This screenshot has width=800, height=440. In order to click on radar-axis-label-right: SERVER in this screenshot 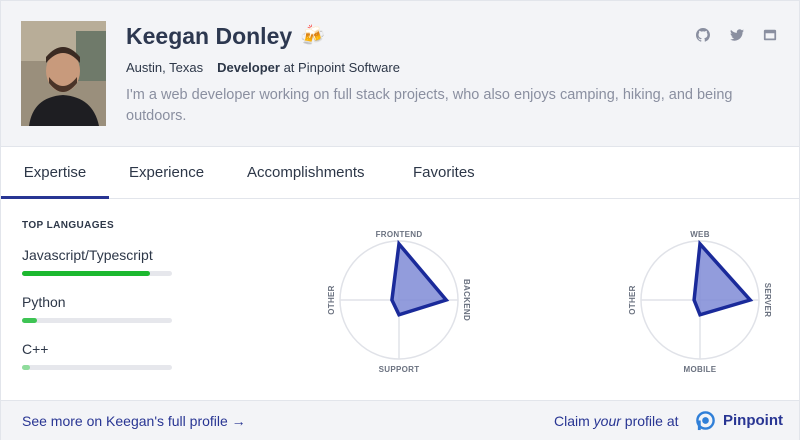, I will do `click(767, 300)`.